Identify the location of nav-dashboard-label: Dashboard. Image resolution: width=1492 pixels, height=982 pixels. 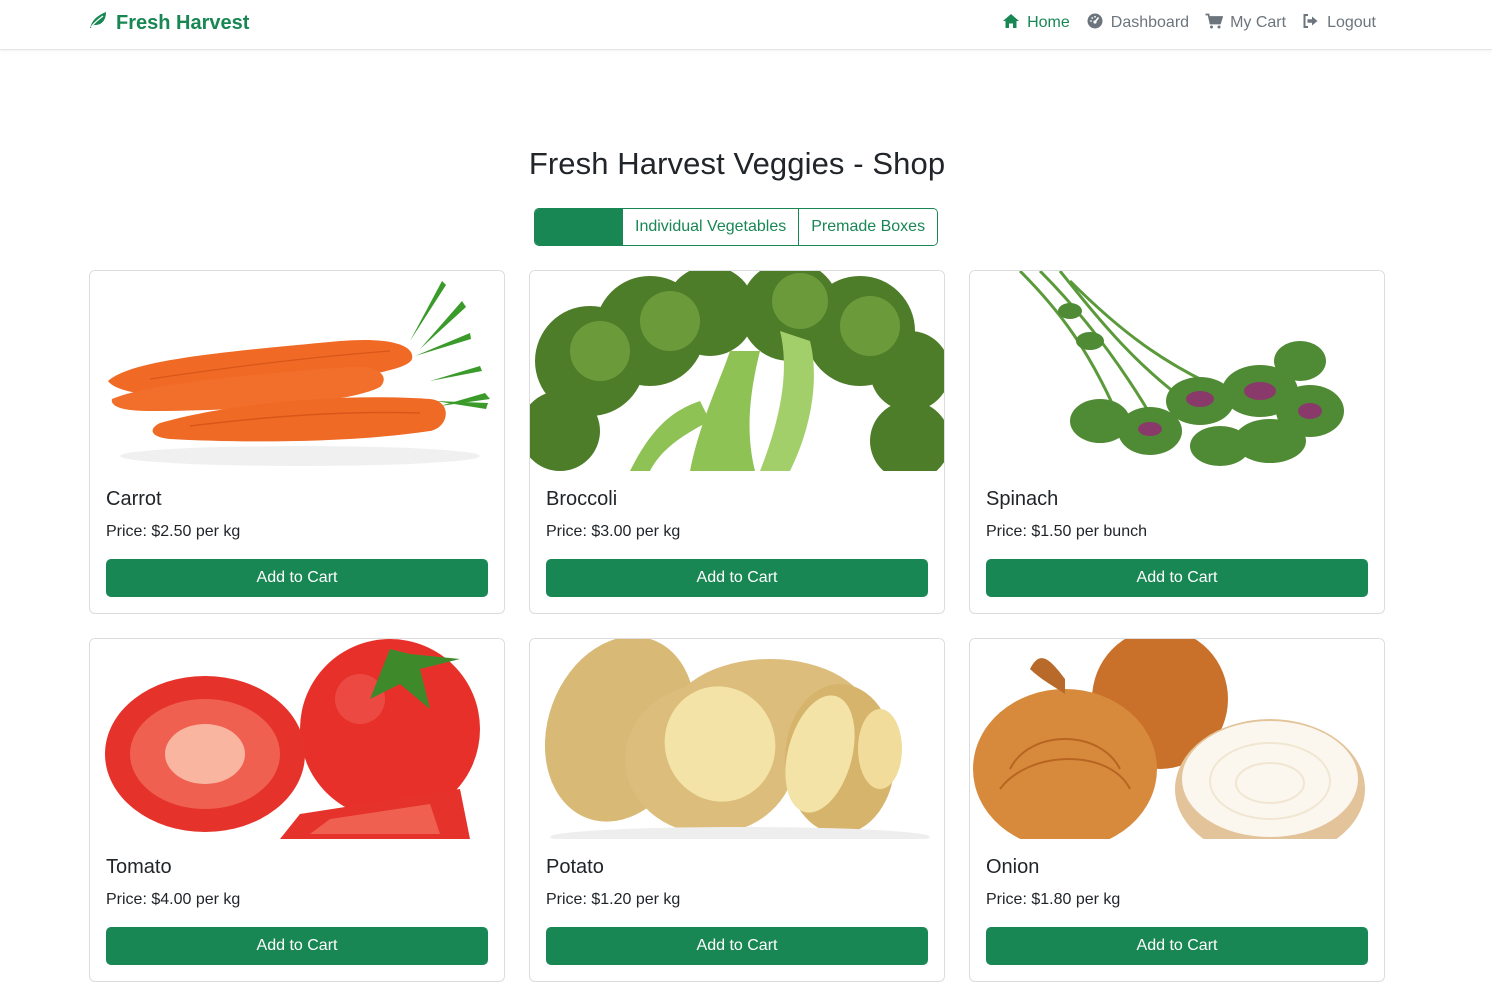
(1150, 22).